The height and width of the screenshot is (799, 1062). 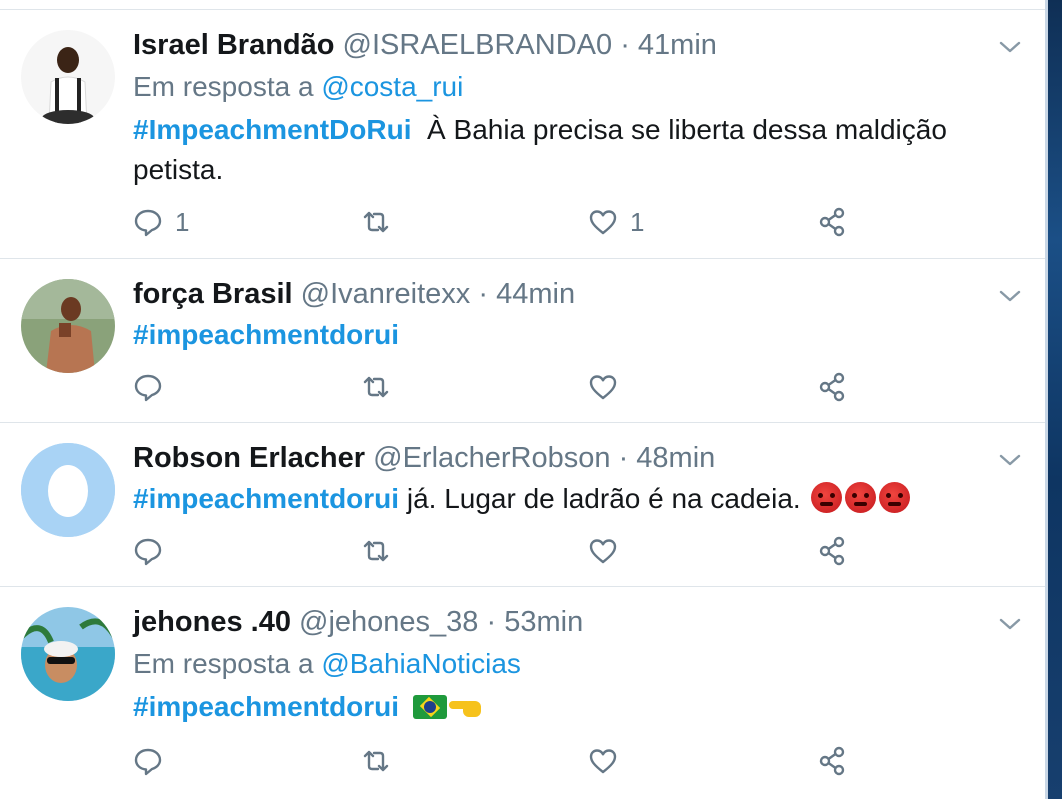 What do you see at coordinates (600, 498) in the screenshot?
I see `tweet-body: já. Lugar de ladrão é na cadeia.` at bounding box center [600, 498].